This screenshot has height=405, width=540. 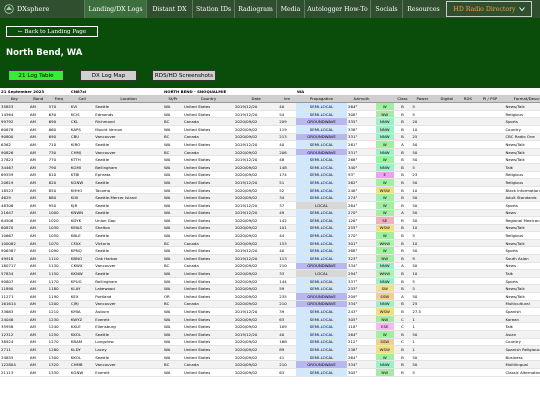 What do you see at coordinates (522, 129) in the screenshot?
I see `cell-format-description: Country` at bounding box center [522, 129].